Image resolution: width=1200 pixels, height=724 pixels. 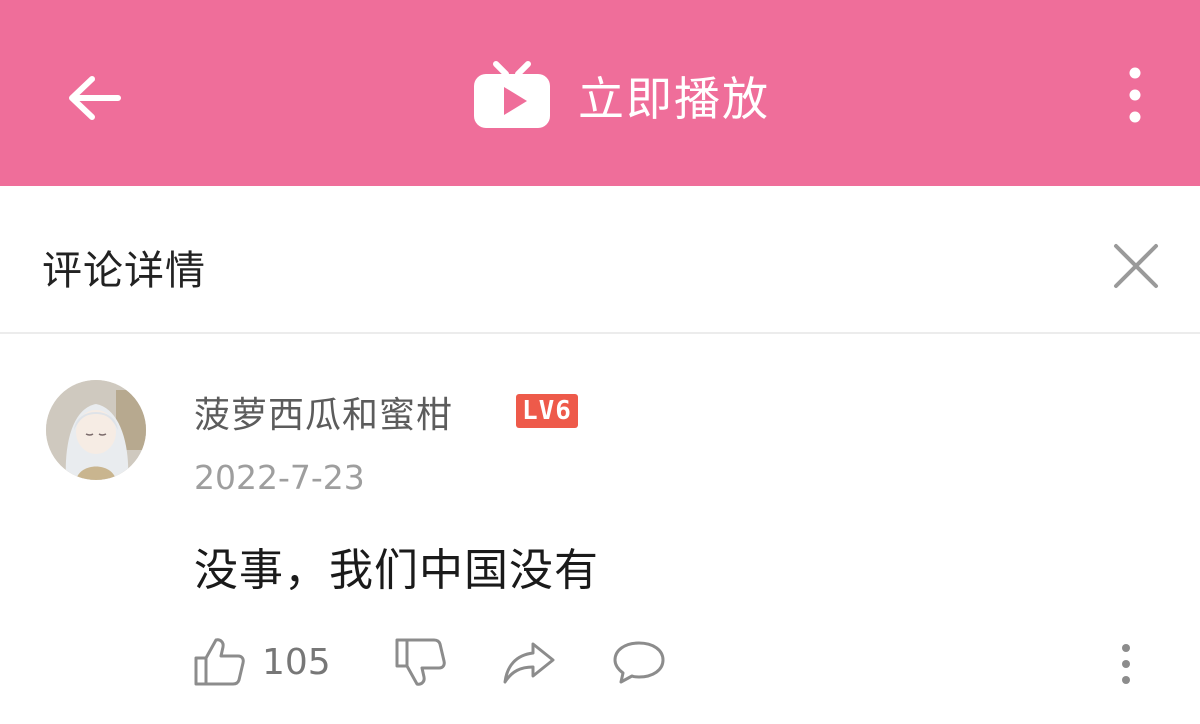 I want to click on tv-play-icon, so click(x=512, y=94).